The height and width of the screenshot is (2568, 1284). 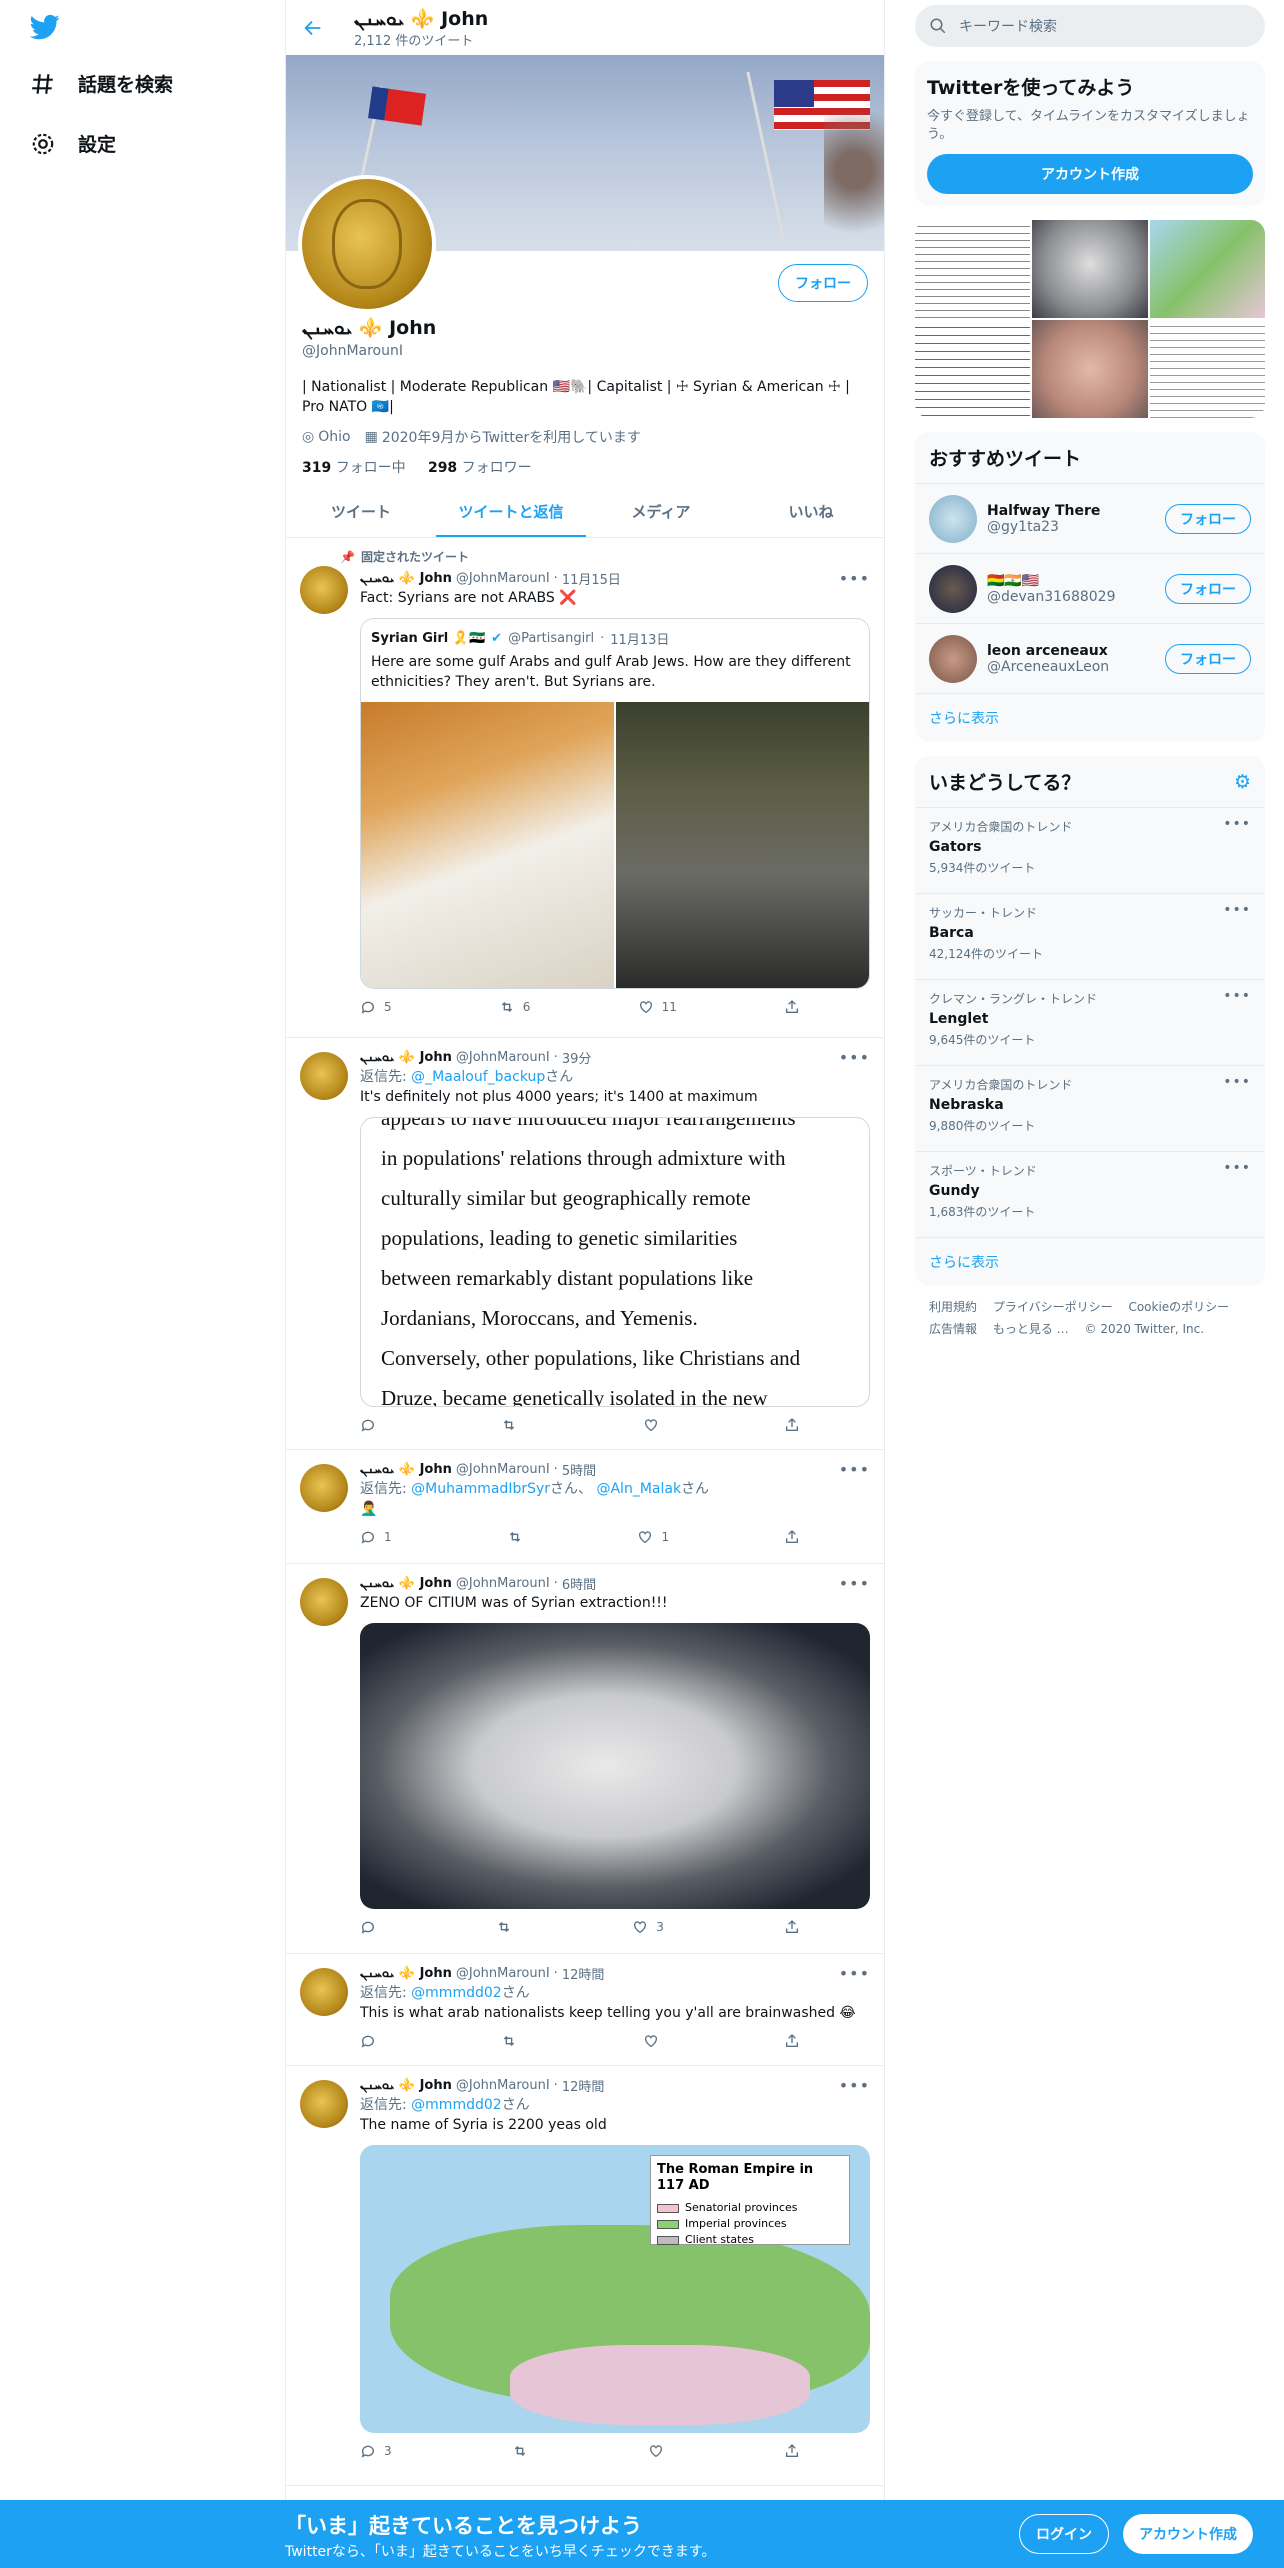 I want to click on trend-item: アメリカ合衆国のトレンド Gators 5,934件のツイート •••, so click(x=1090, y=851).